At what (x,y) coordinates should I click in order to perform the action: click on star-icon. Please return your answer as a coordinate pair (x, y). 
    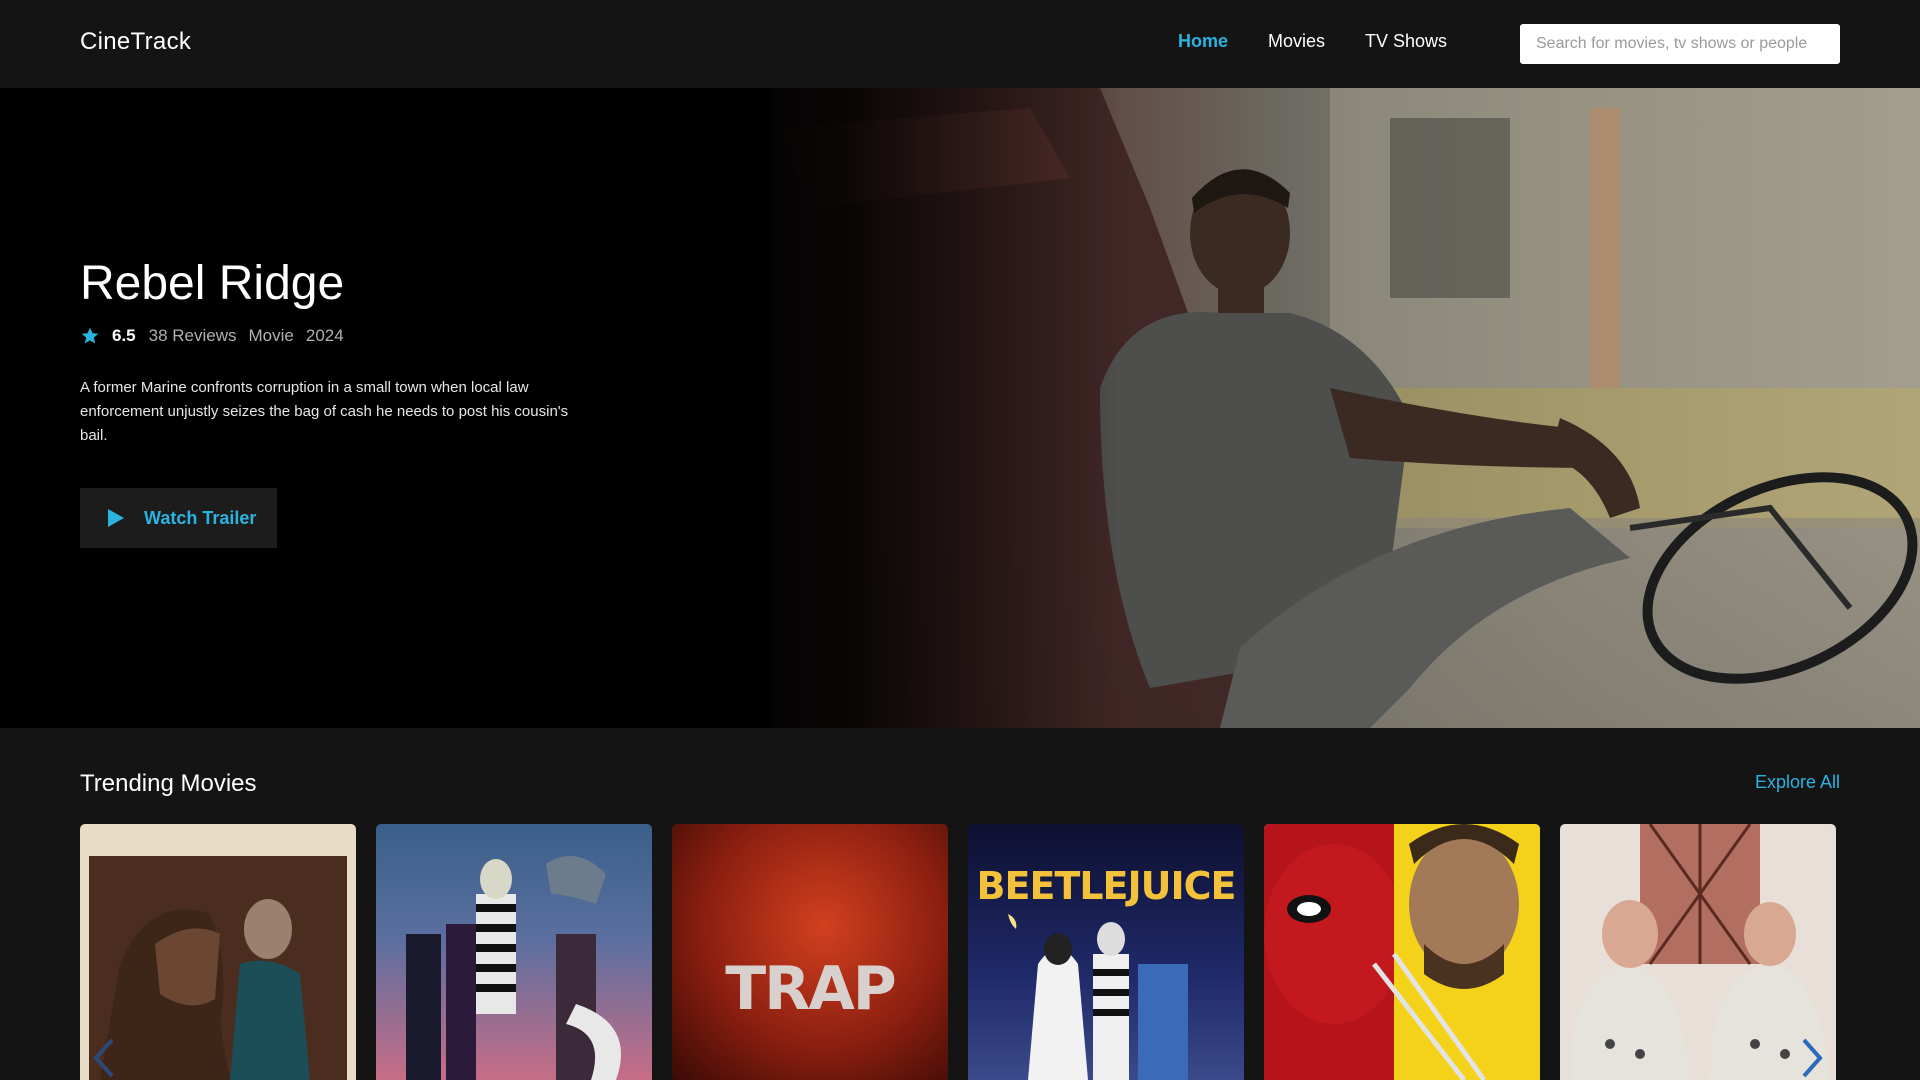
    Looking at the image, I should click on (90, 335).